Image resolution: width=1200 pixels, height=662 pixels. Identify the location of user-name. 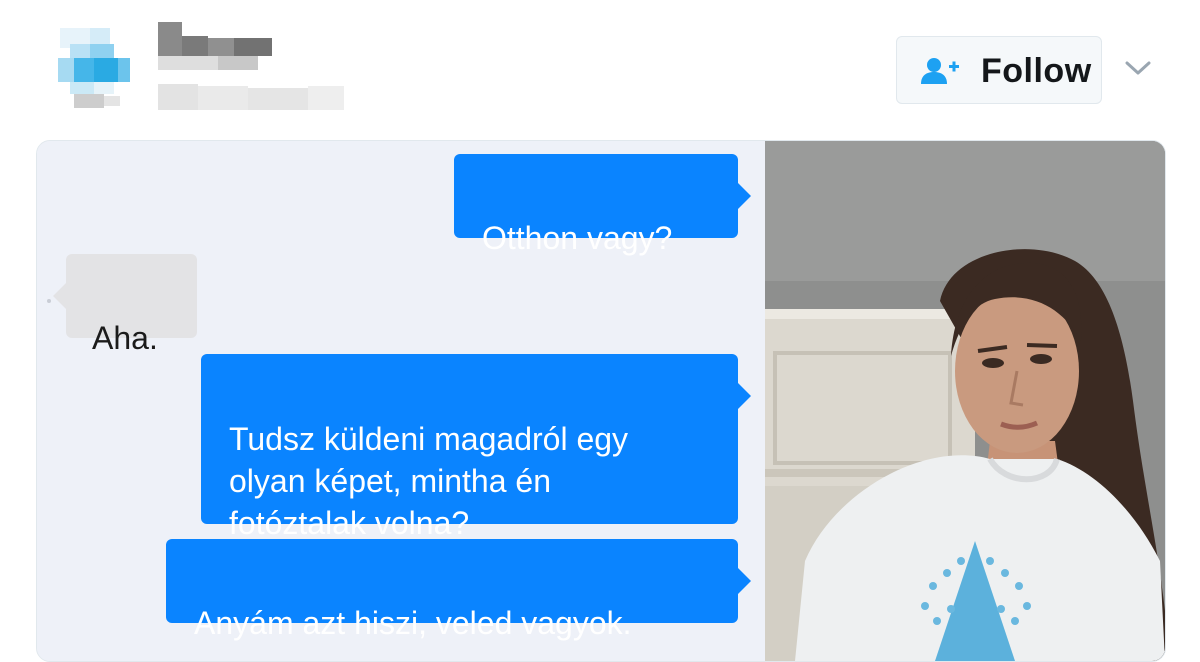
(258, 67).